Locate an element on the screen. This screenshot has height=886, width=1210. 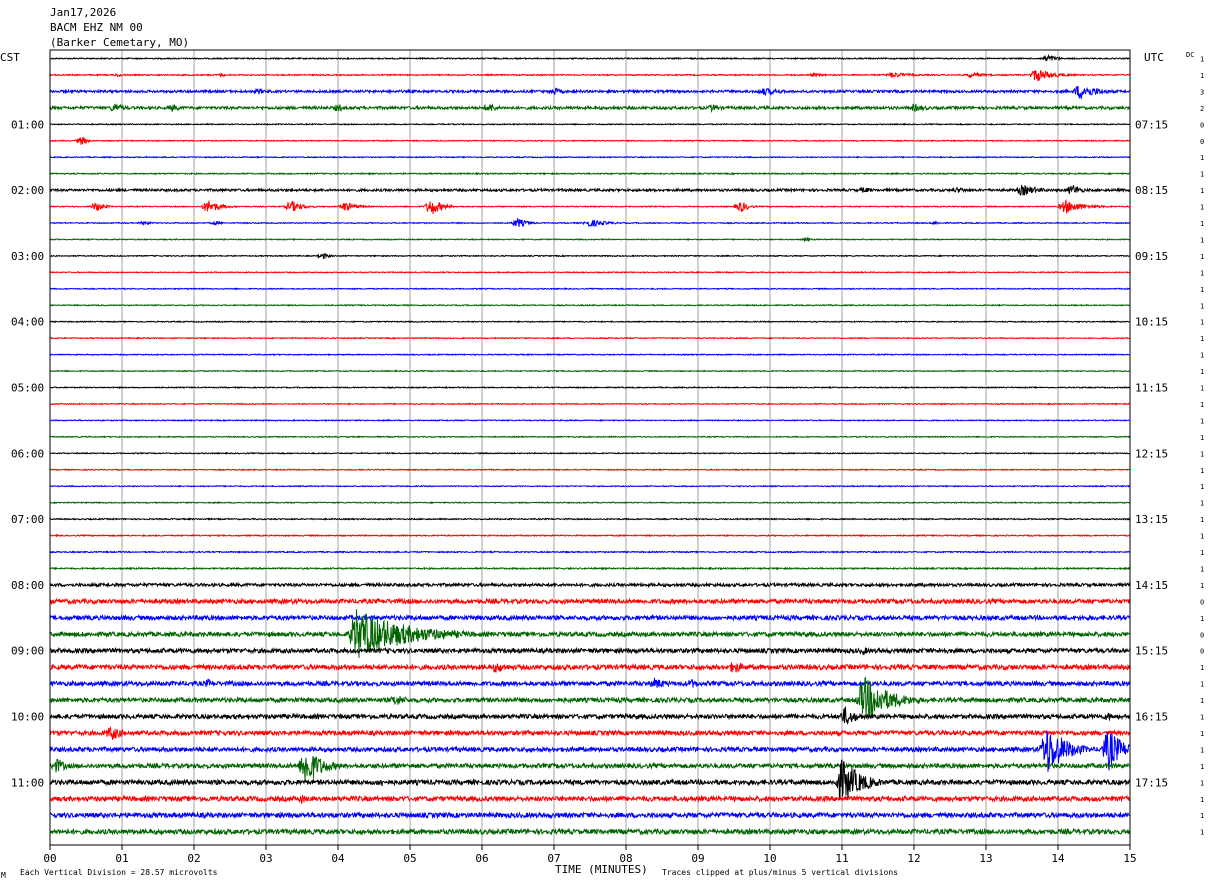
right-hour-label: 12:15 is located at coordinates (1151, 453).